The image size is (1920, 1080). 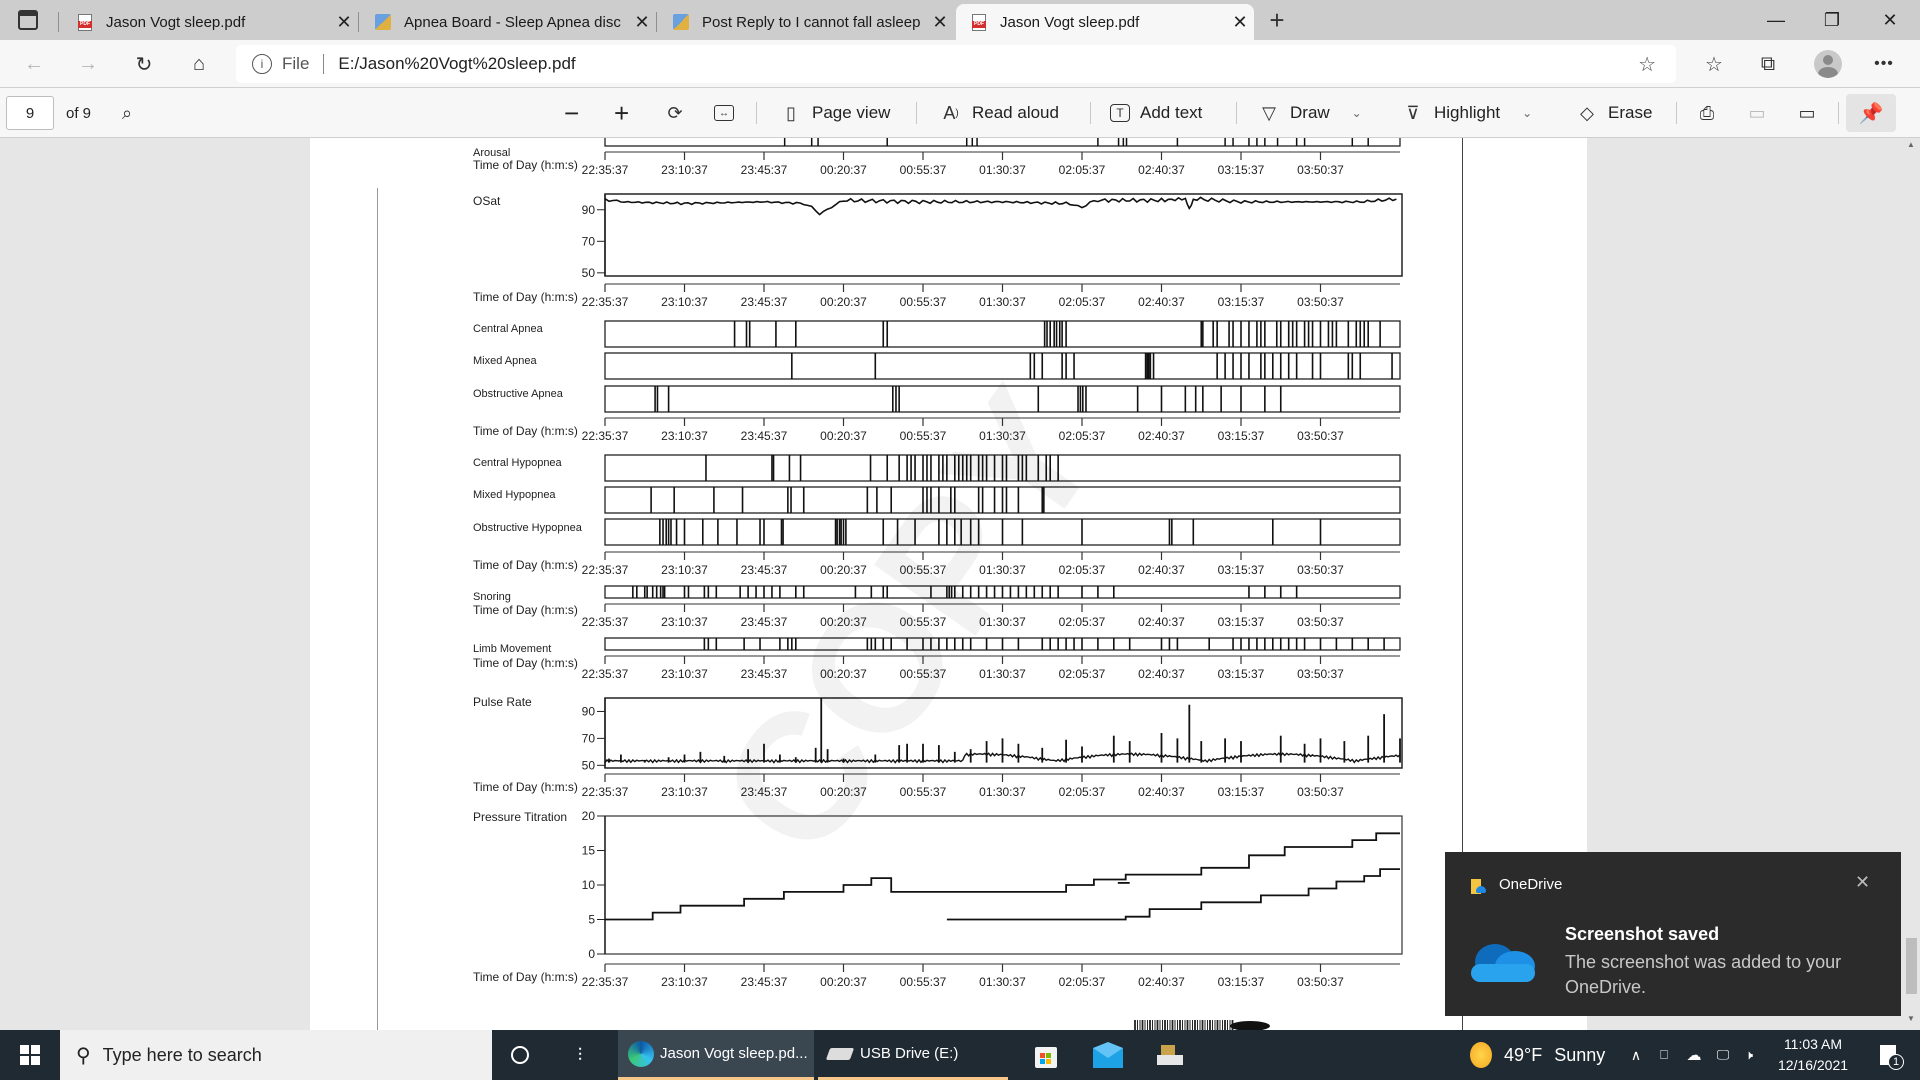 I want to click on notification-count-badge: 1, so click(x=1896, y=1062).